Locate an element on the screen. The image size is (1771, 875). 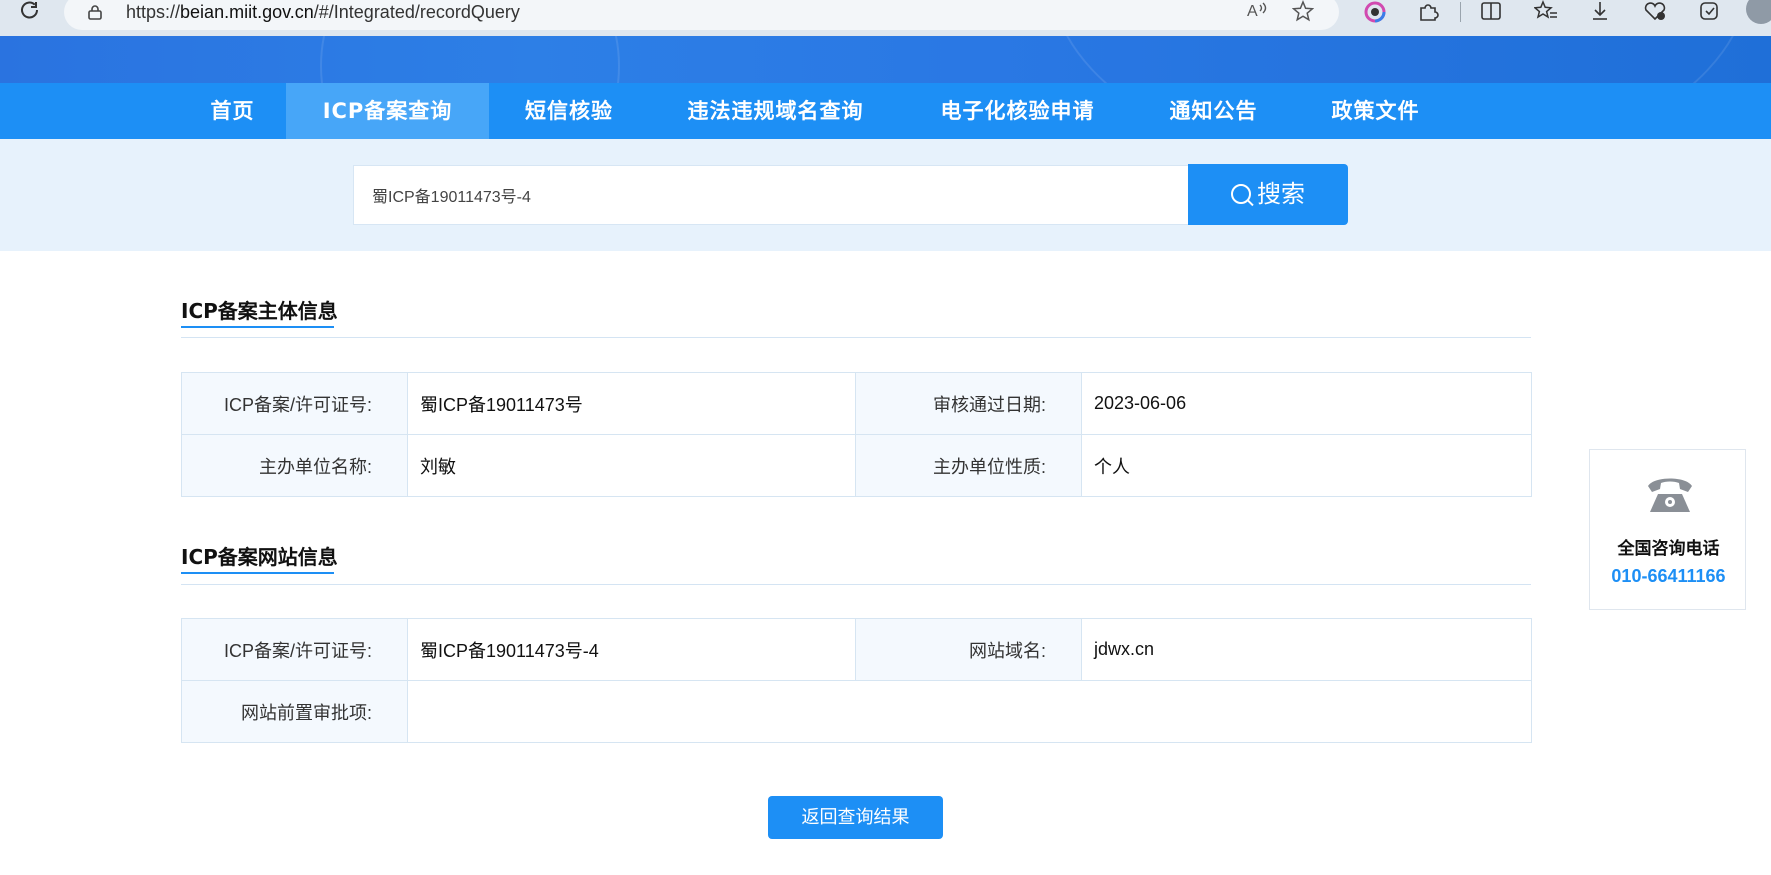
search-area: 搜索 is located at coordinates (885, 195).